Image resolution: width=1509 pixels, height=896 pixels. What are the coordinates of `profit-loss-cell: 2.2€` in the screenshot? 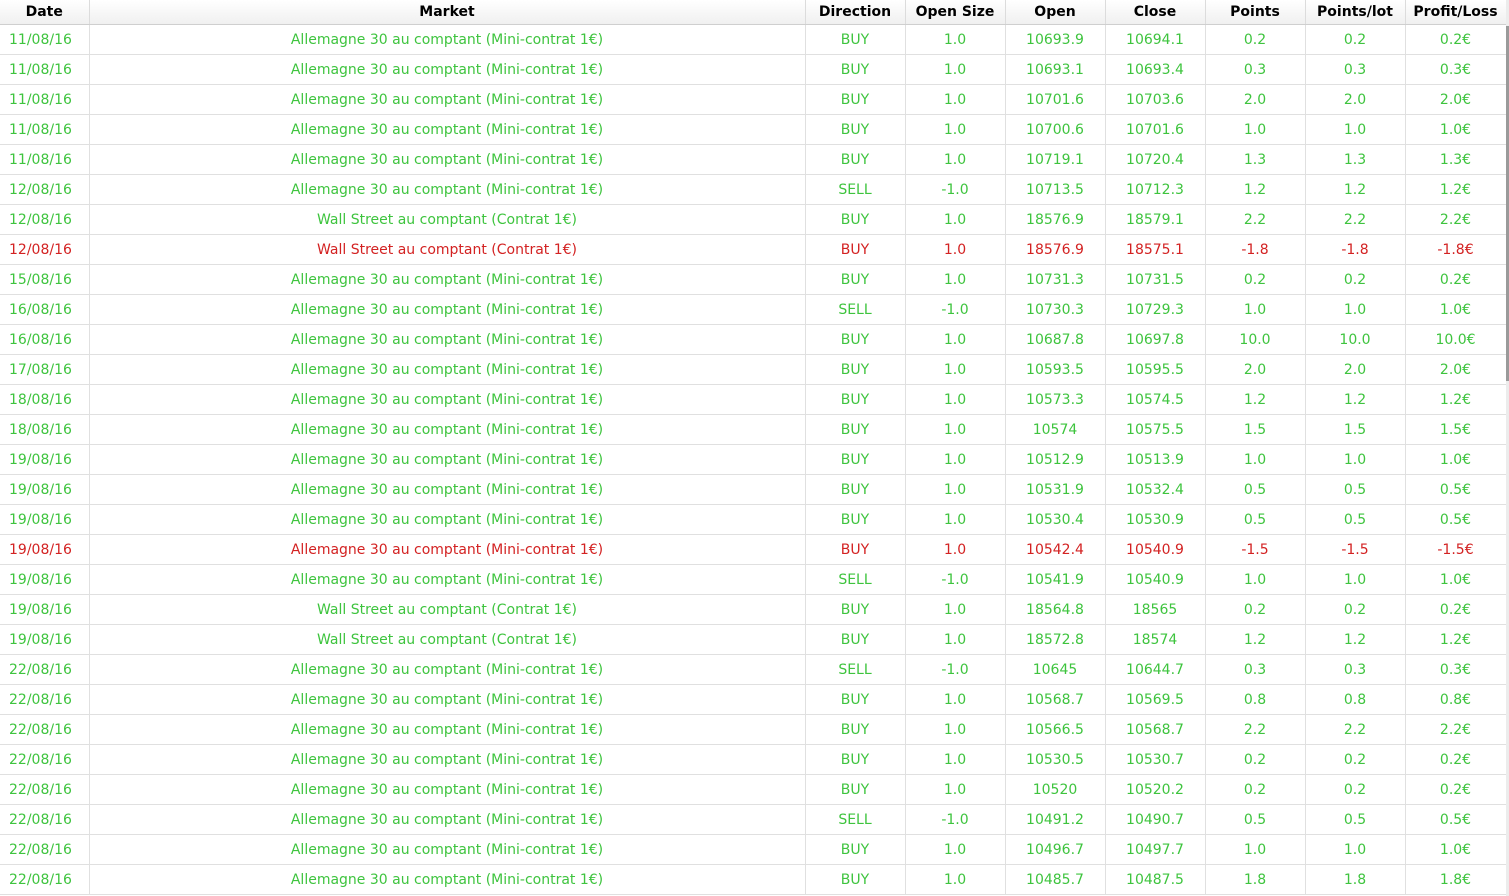 It's located at (1456, 219).